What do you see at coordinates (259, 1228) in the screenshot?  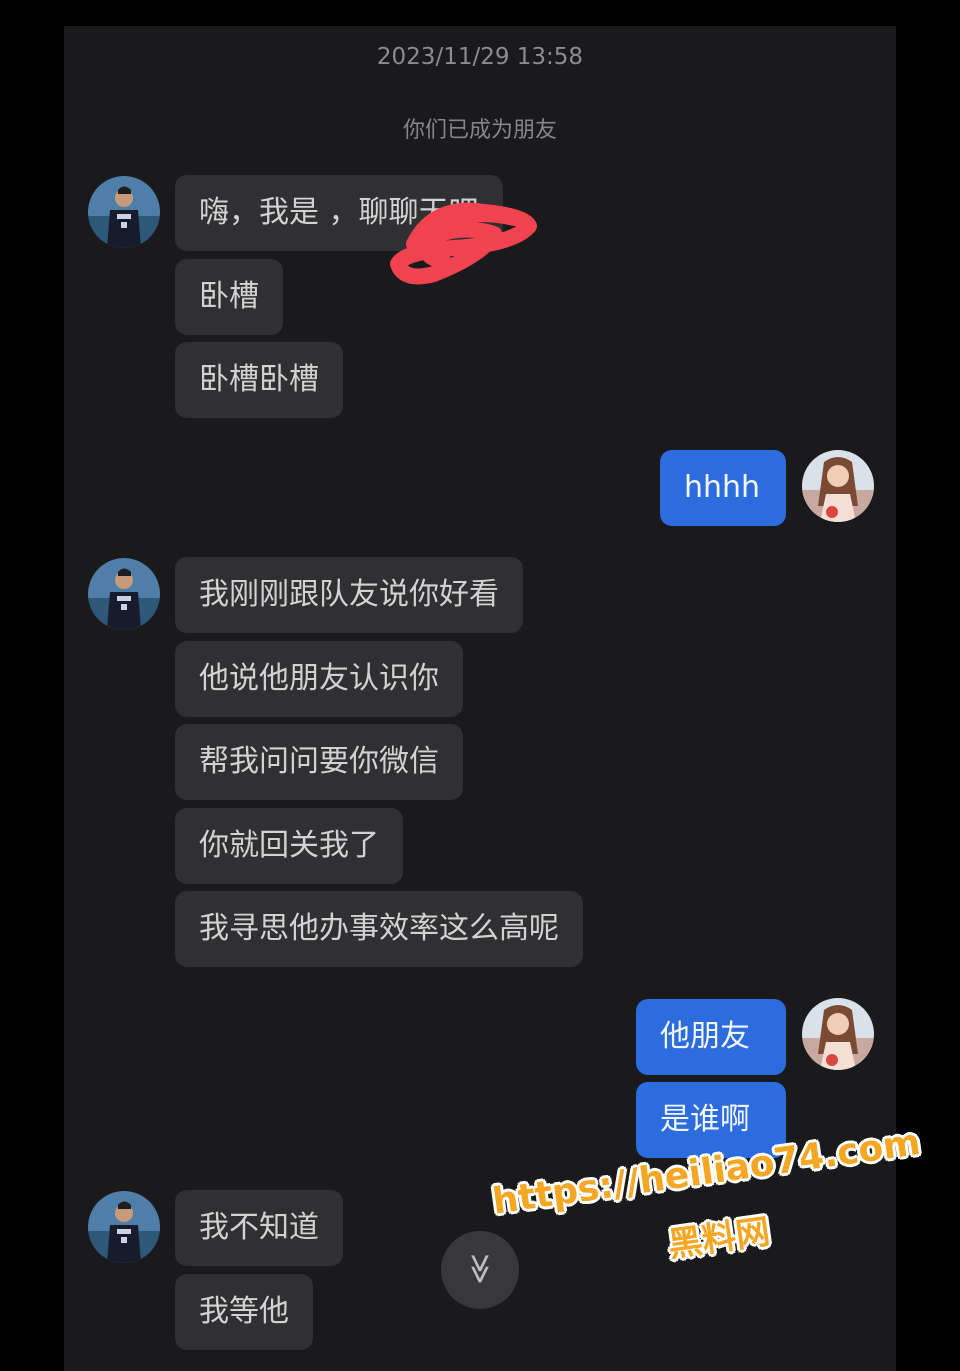 I see `message-bubble-other: 我不知道` at bounding box center [259, 1228].